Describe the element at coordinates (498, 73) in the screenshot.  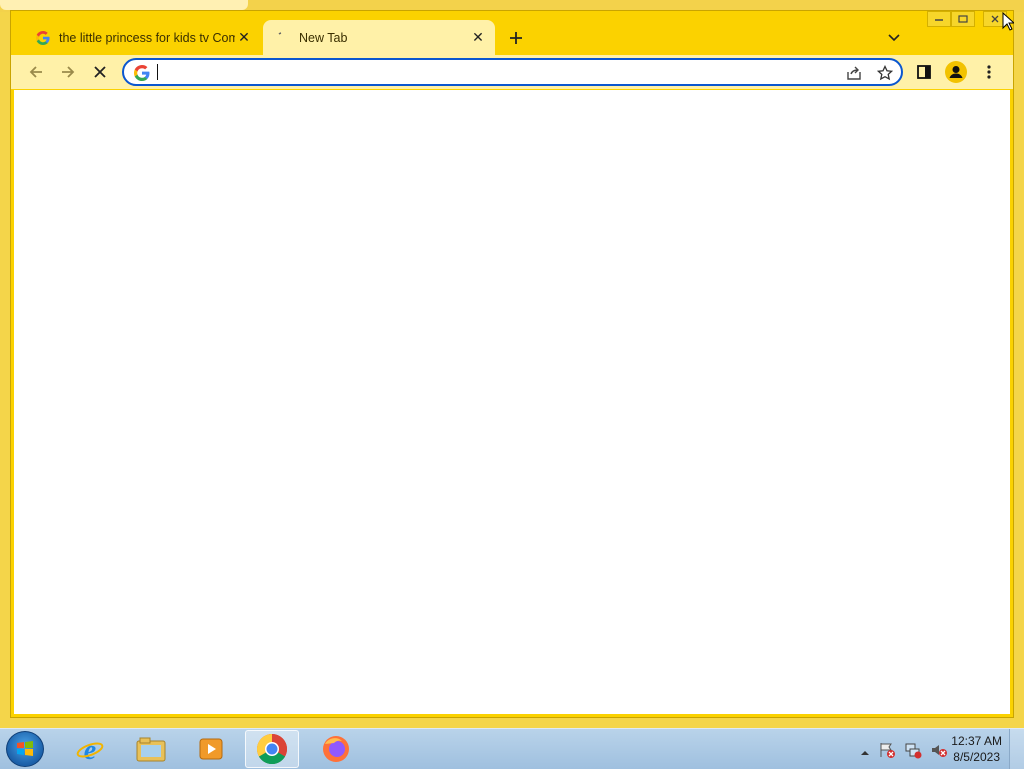
I see `address-input` at that location.